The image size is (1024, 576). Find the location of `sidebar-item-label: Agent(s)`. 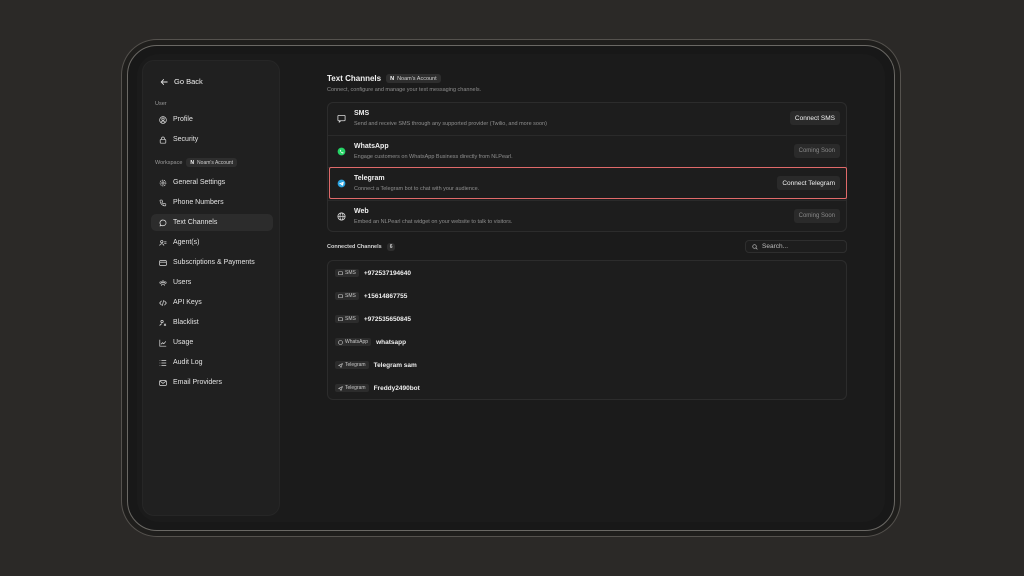

sidebar-item-label: Agent(s) is located at coordinates (186, 242).